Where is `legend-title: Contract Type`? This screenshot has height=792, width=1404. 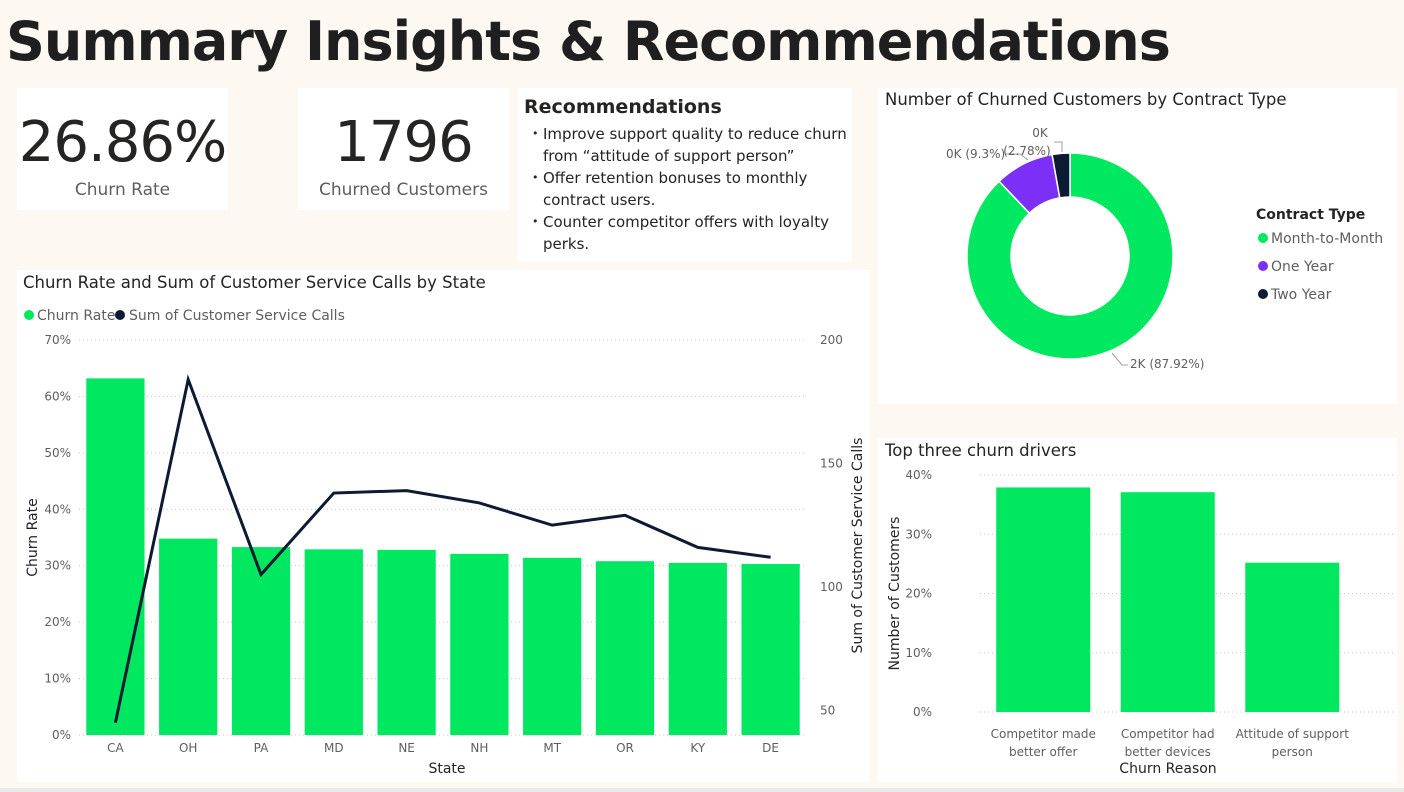
legend-title: Contract Type is located at coordinates (1310, 215).